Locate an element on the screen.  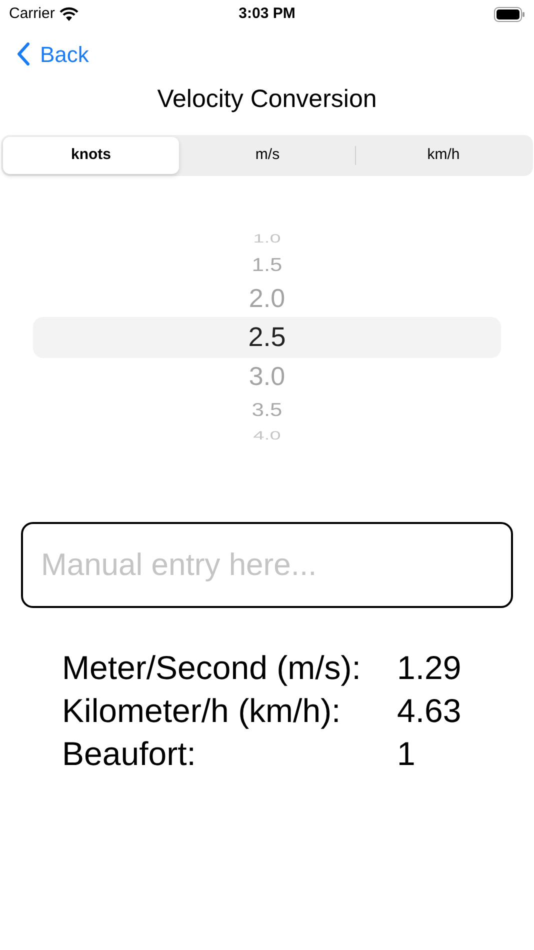
picker-value: 1.0 is located at coordinates (267, 239).